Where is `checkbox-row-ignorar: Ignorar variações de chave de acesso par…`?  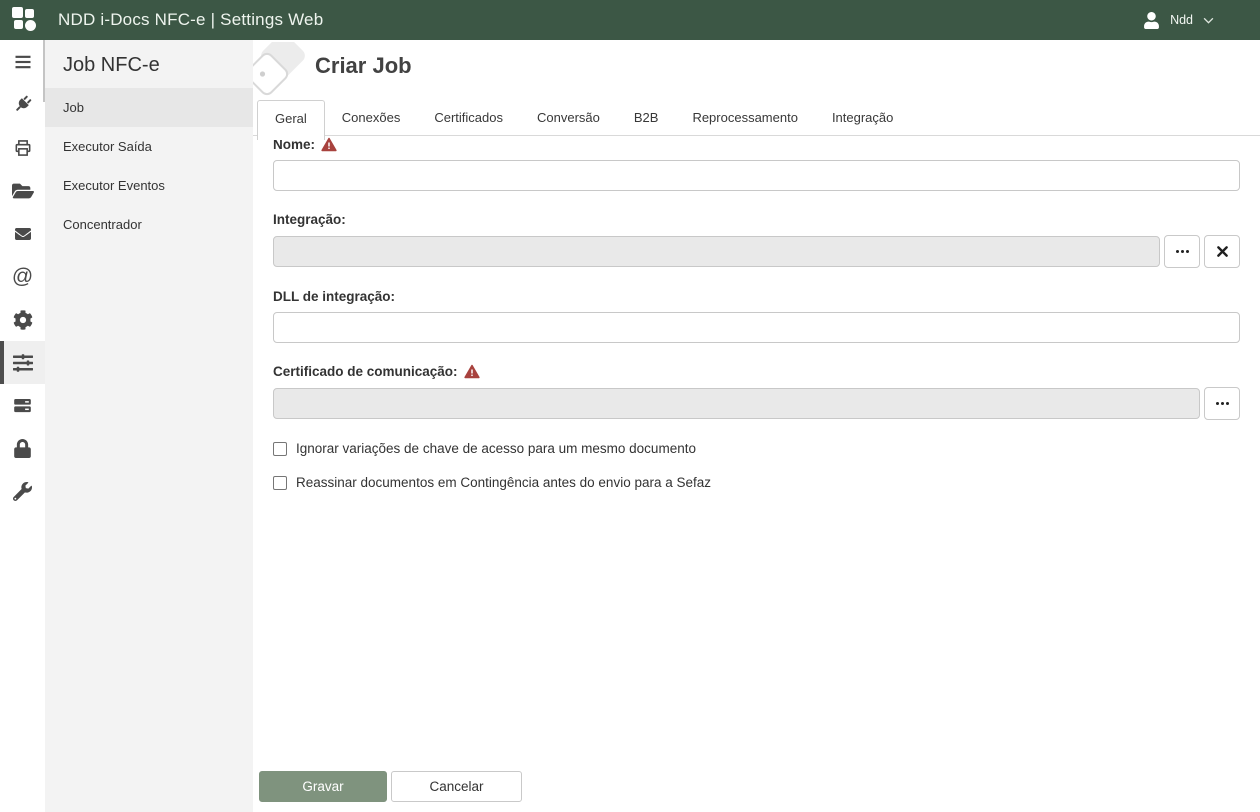
checkbox-row-ignorar: Ignorar variações de chave de acesso par… is located at coordinates (756, 448).